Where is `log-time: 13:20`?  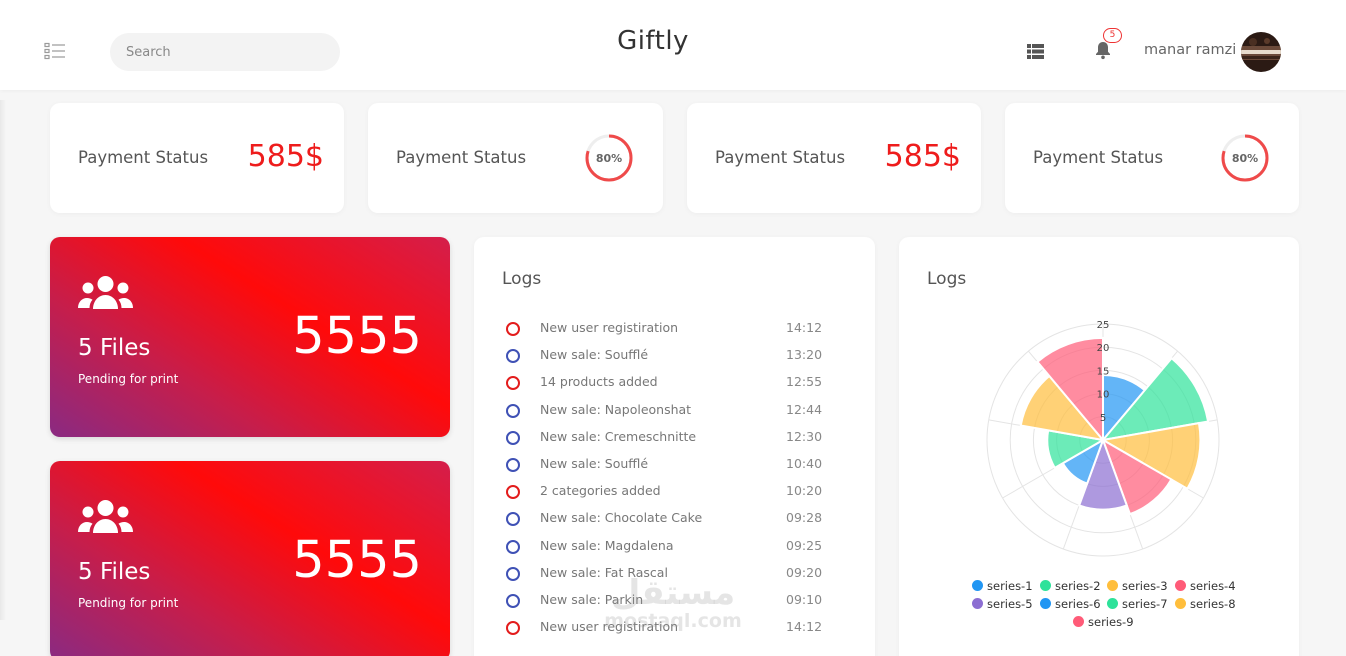 log-time: 13:20 is located at coordinates (804, 355).